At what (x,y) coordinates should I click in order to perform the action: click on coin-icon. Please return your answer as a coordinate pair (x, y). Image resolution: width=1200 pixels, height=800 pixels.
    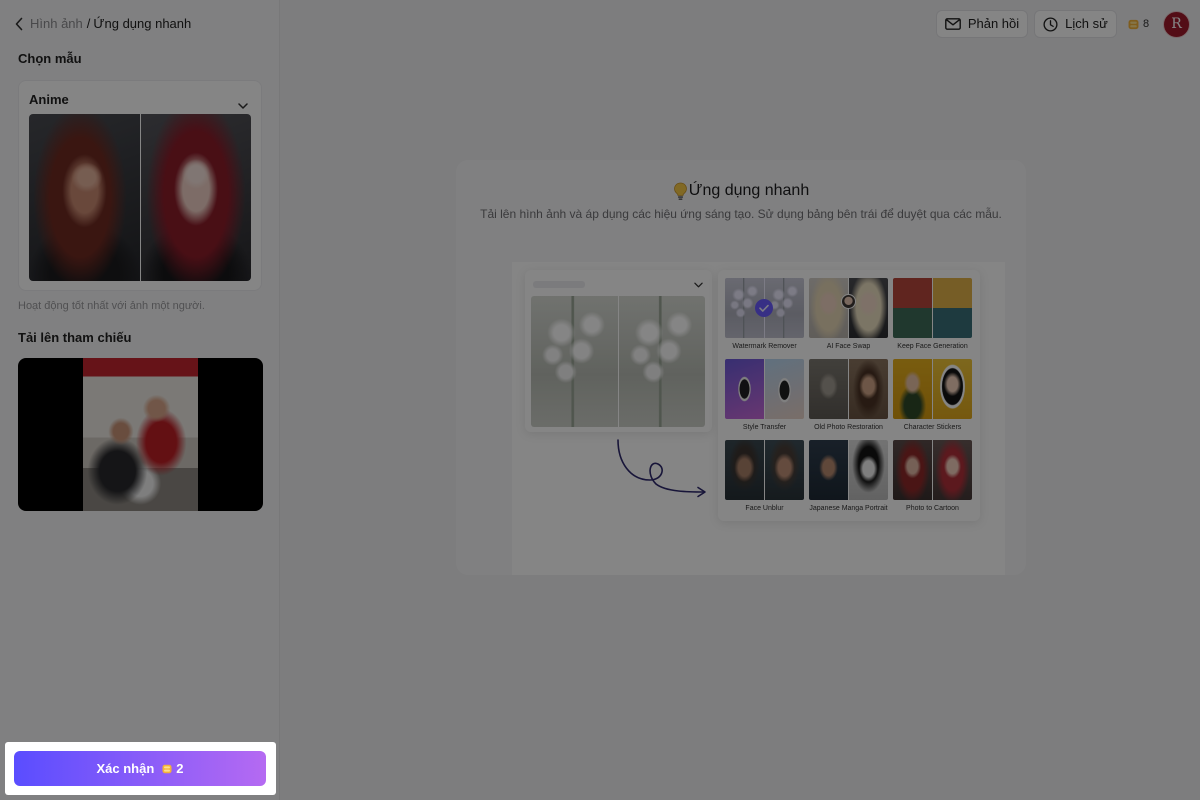
    Looking at the image, I should click on (167, 769).